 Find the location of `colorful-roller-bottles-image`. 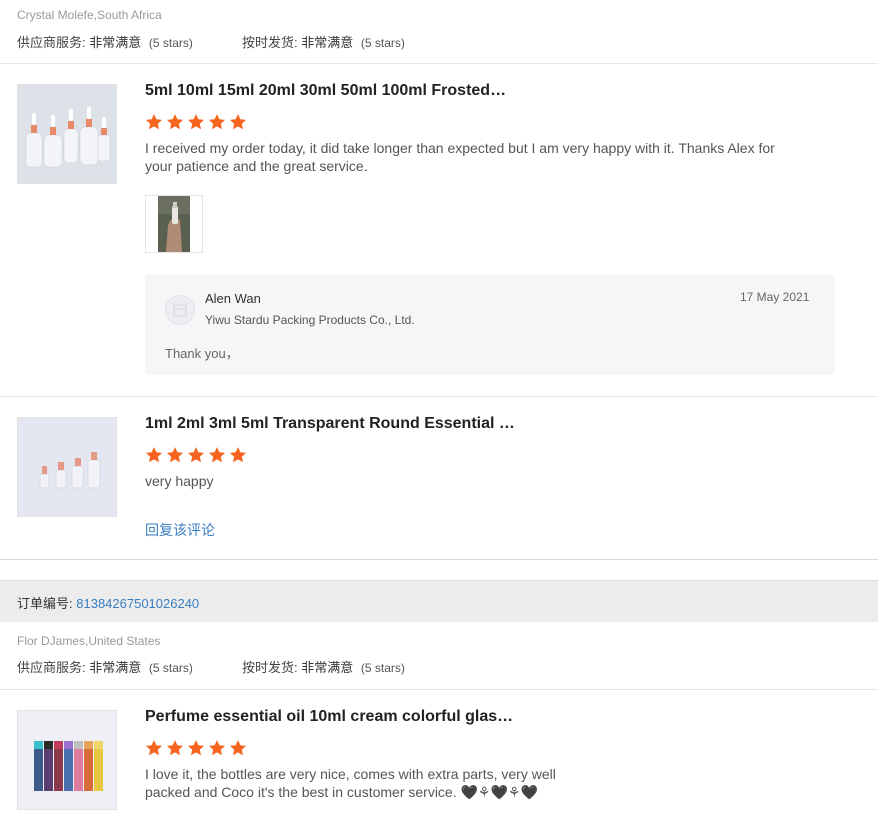

colorful-roller-bottles-image is located at coordinates (67, 760).